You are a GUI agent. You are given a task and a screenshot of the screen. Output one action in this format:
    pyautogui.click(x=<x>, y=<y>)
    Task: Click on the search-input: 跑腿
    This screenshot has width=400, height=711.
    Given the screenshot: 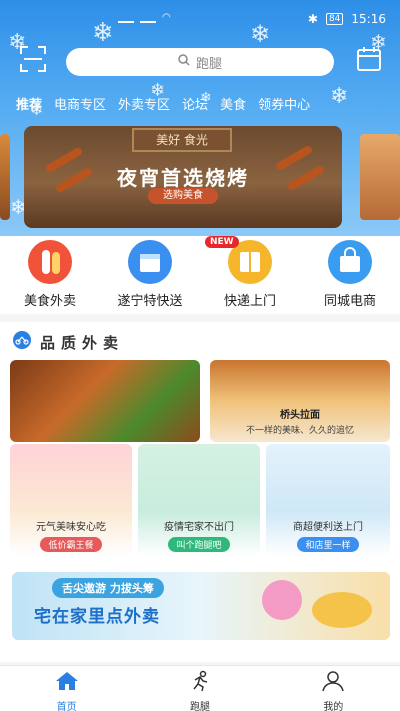 What is the action you would take?
    pyautogui.click(x=200, y=62)
    